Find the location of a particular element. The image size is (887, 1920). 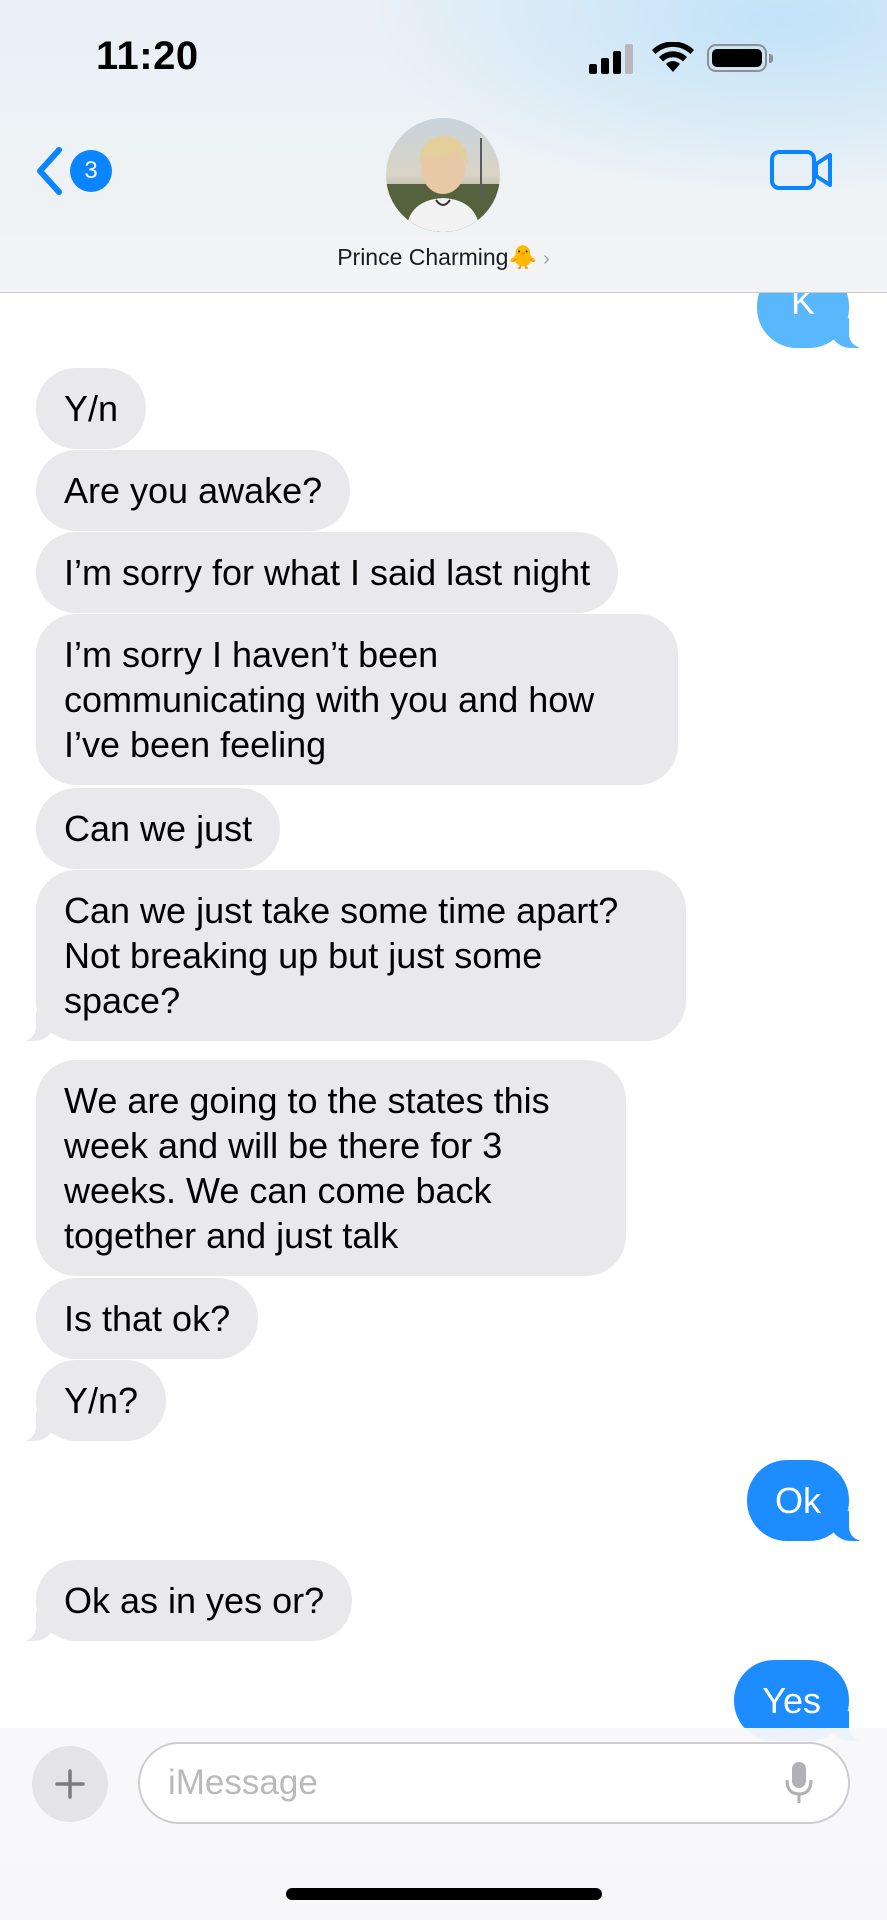

incoming-message: Y/n is located at coordinates (91, 408).